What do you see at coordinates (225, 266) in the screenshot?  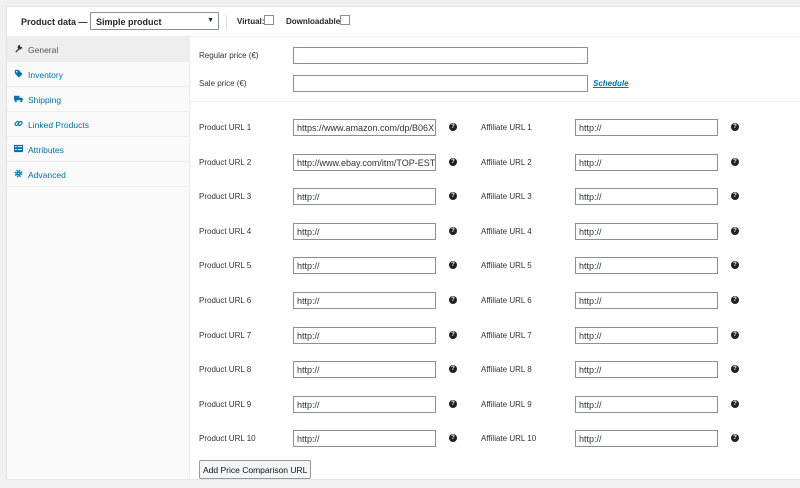 I see `product-url-label: Product URL 5` at bounding box center [225, 266].